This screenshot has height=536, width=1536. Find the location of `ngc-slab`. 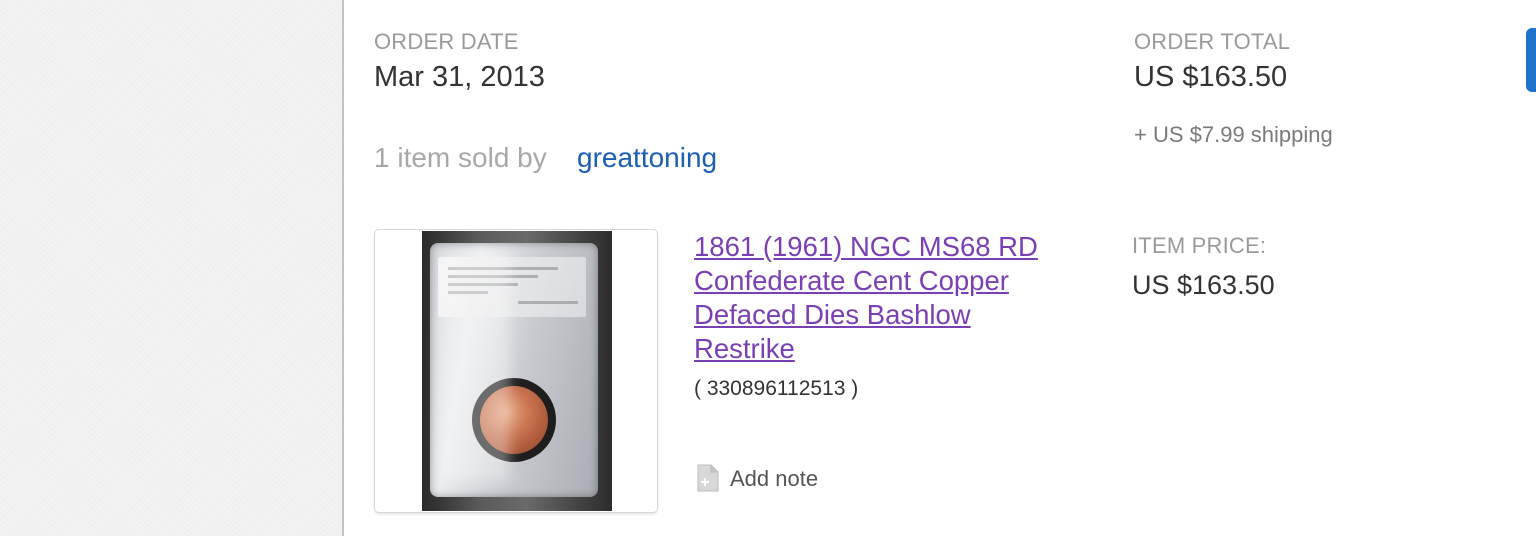

ngc-slab is located at coordinates (514, 370).